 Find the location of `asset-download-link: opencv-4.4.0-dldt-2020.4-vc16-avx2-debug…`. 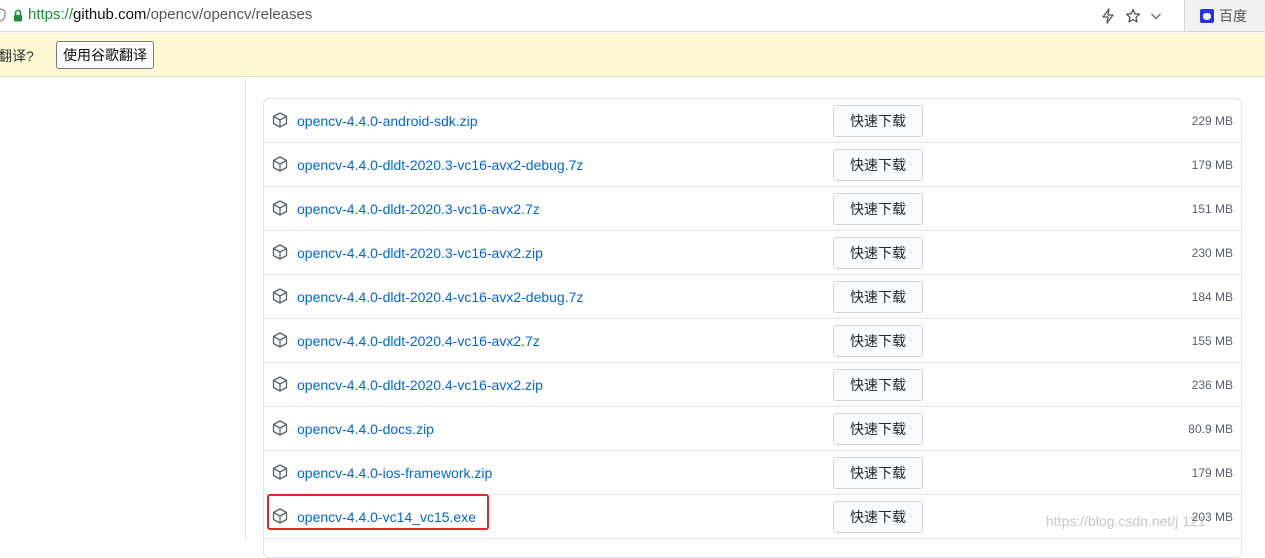

asset-download-link: opencv-4.4.0-dldt-2020.4-vc16-avx2-debug… is located at coordinates (440, 297).